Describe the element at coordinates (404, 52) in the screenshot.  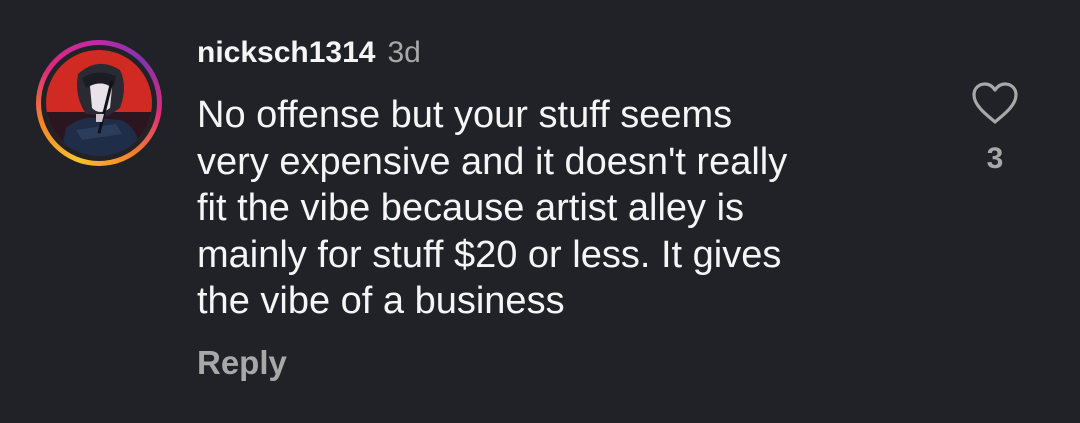
I see `comment-timestamp: 3d` at that location.